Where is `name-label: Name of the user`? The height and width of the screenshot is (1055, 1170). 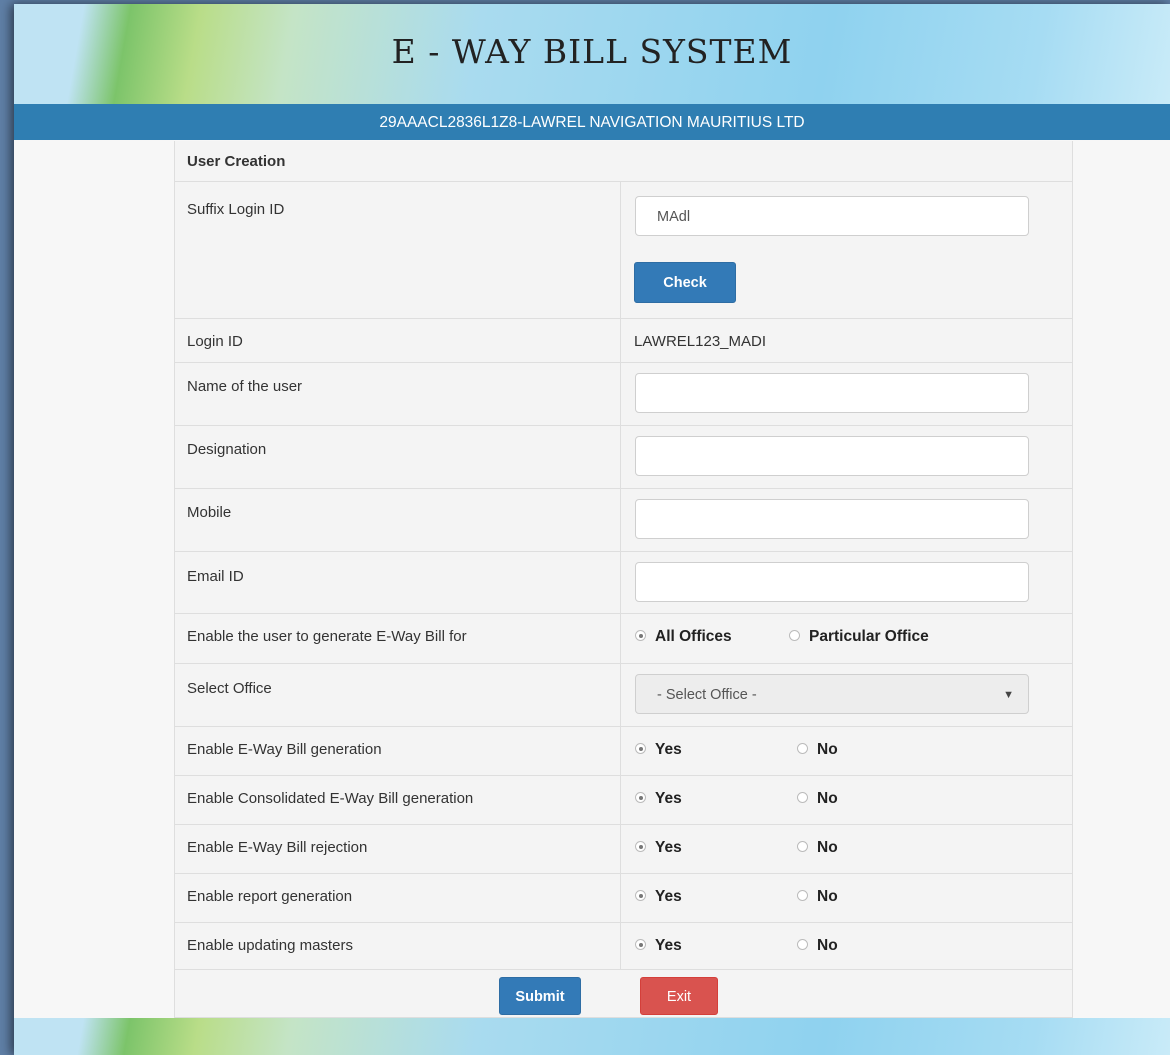
name-label: Name of the user is located at coordinates (398, 394).